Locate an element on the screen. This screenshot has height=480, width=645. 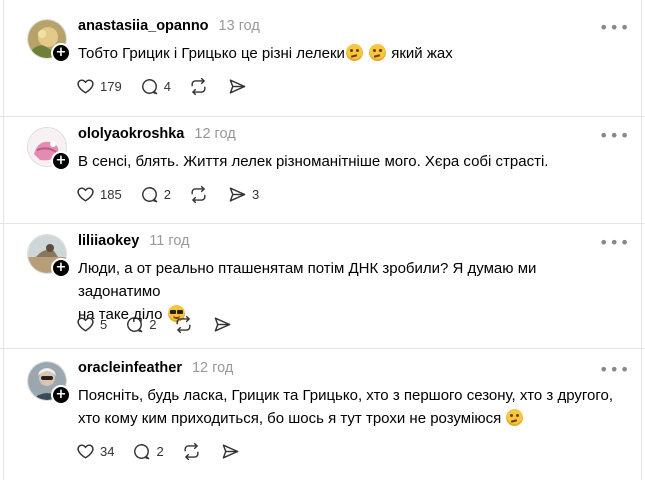
action-bar: 185 2 3 is located at coordinates (176, 194).